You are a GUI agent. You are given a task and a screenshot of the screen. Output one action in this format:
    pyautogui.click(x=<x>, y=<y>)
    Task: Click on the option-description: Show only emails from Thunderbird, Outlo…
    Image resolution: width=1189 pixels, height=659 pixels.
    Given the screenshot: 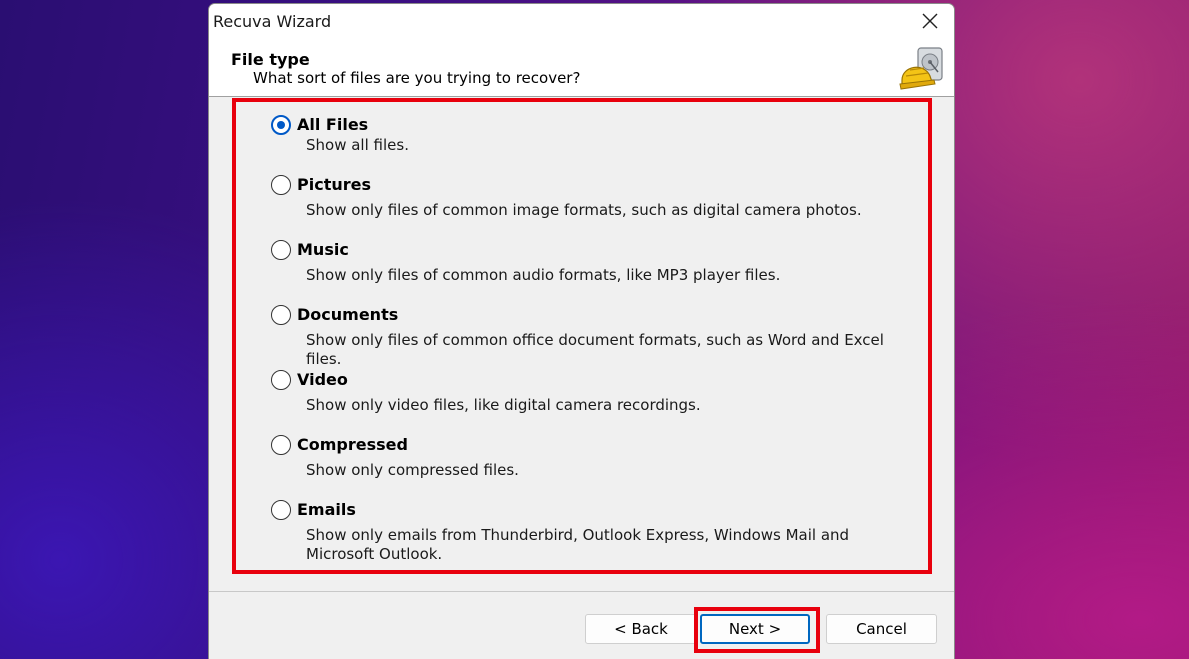 What is the action you would take?
    pyautogui.click(x=578, y=544)
    